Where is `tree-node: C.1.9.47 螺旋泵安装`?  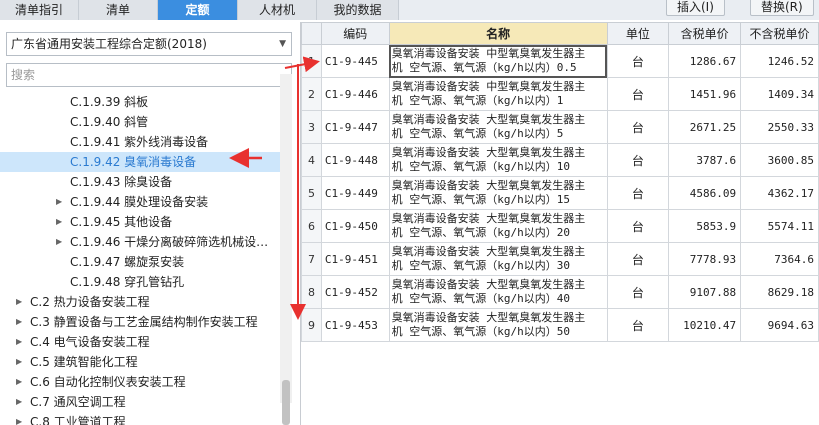
tree-node: C.1.9.47 螺旋泵安装 is located at coordinates (140, 262).